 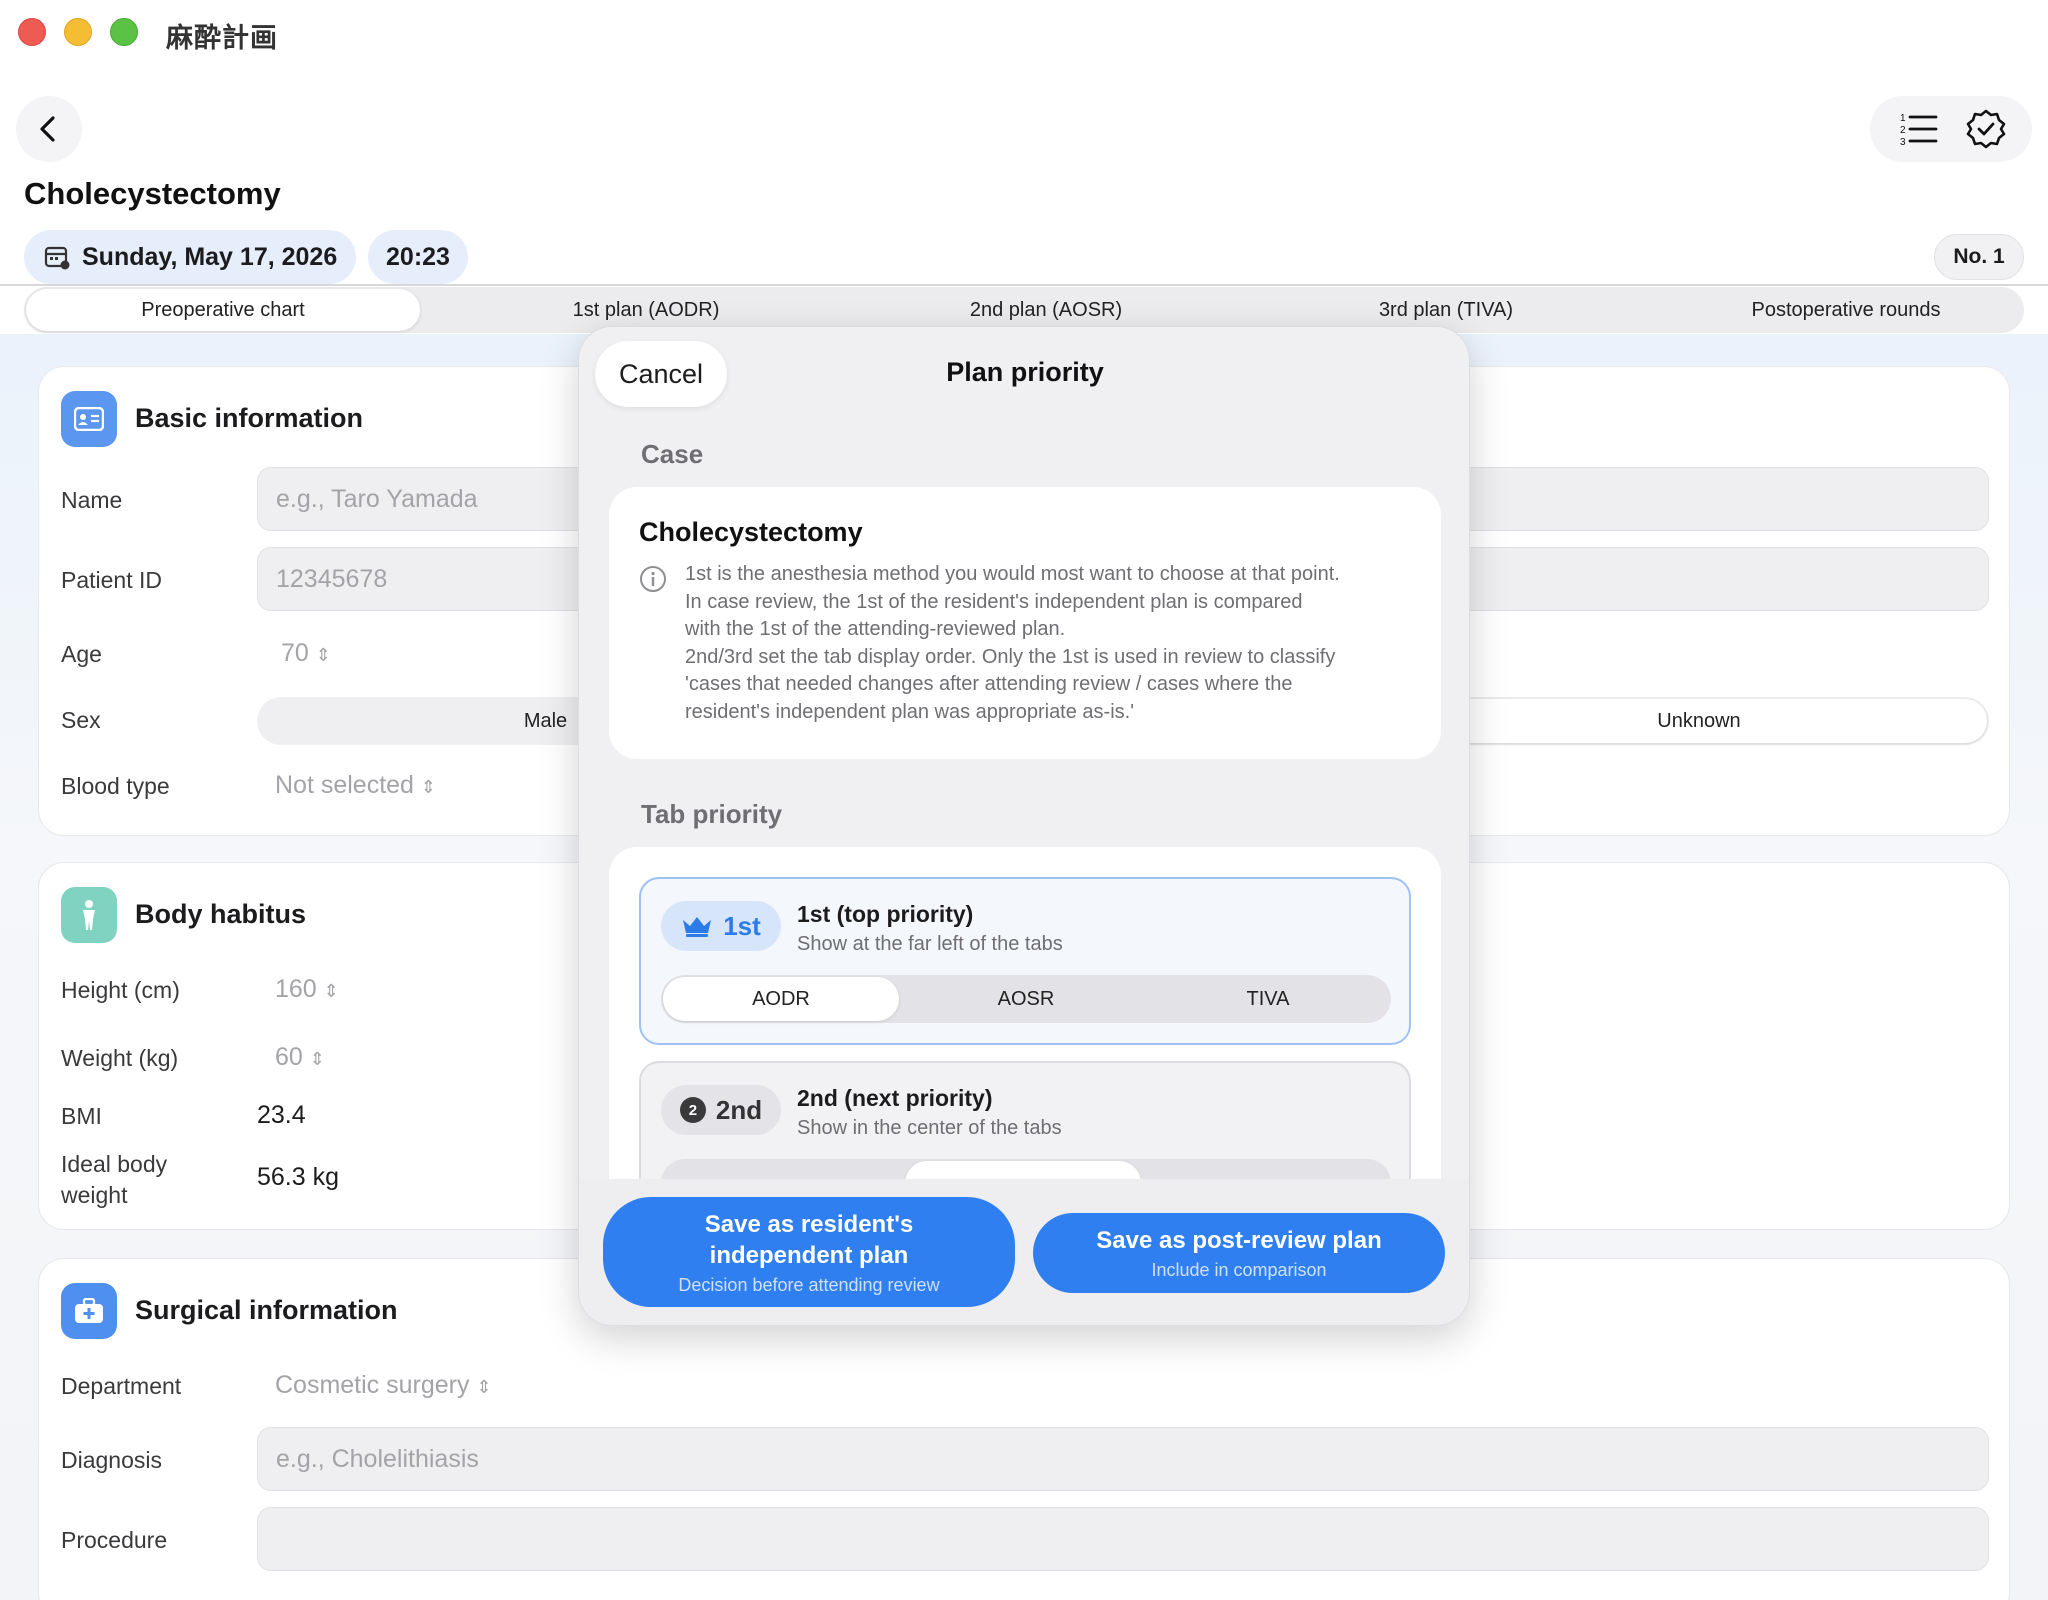 I want to click on chevron-left-icon, so click(x=47, y=129).